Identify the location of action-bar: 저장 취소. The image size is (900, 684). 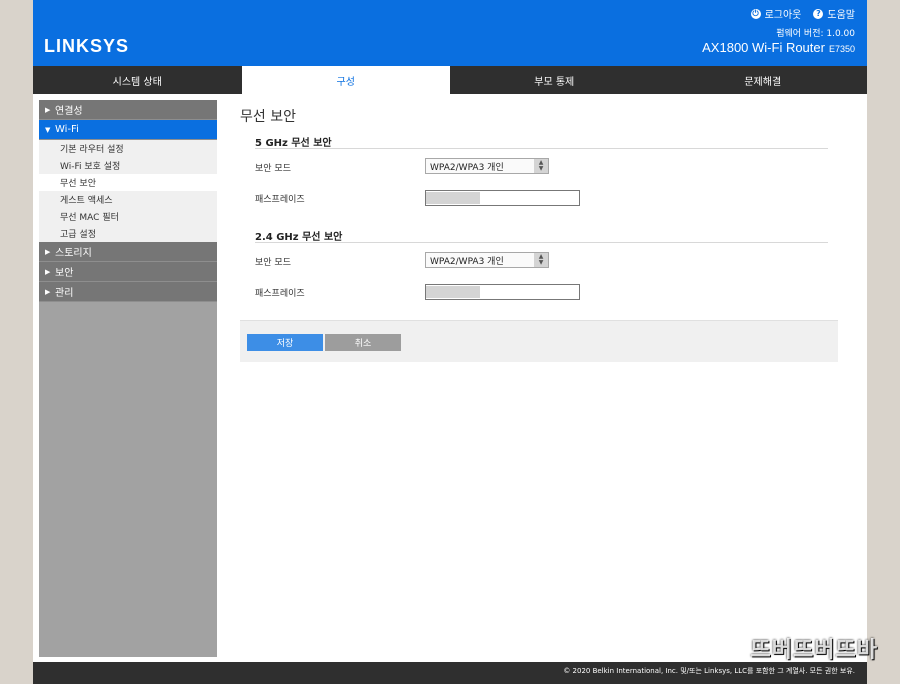
(539, 341).